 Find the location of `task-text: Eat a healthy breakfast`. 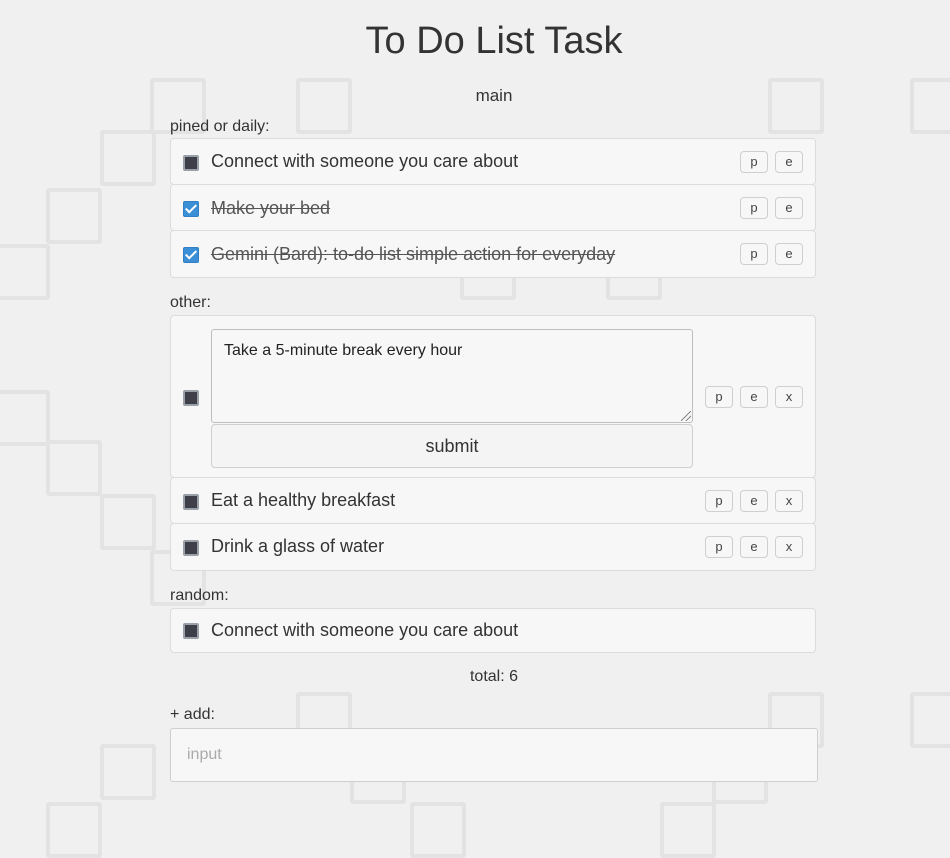

task-text: Eat a healthy breakfast is located at coordinates (303, 500).